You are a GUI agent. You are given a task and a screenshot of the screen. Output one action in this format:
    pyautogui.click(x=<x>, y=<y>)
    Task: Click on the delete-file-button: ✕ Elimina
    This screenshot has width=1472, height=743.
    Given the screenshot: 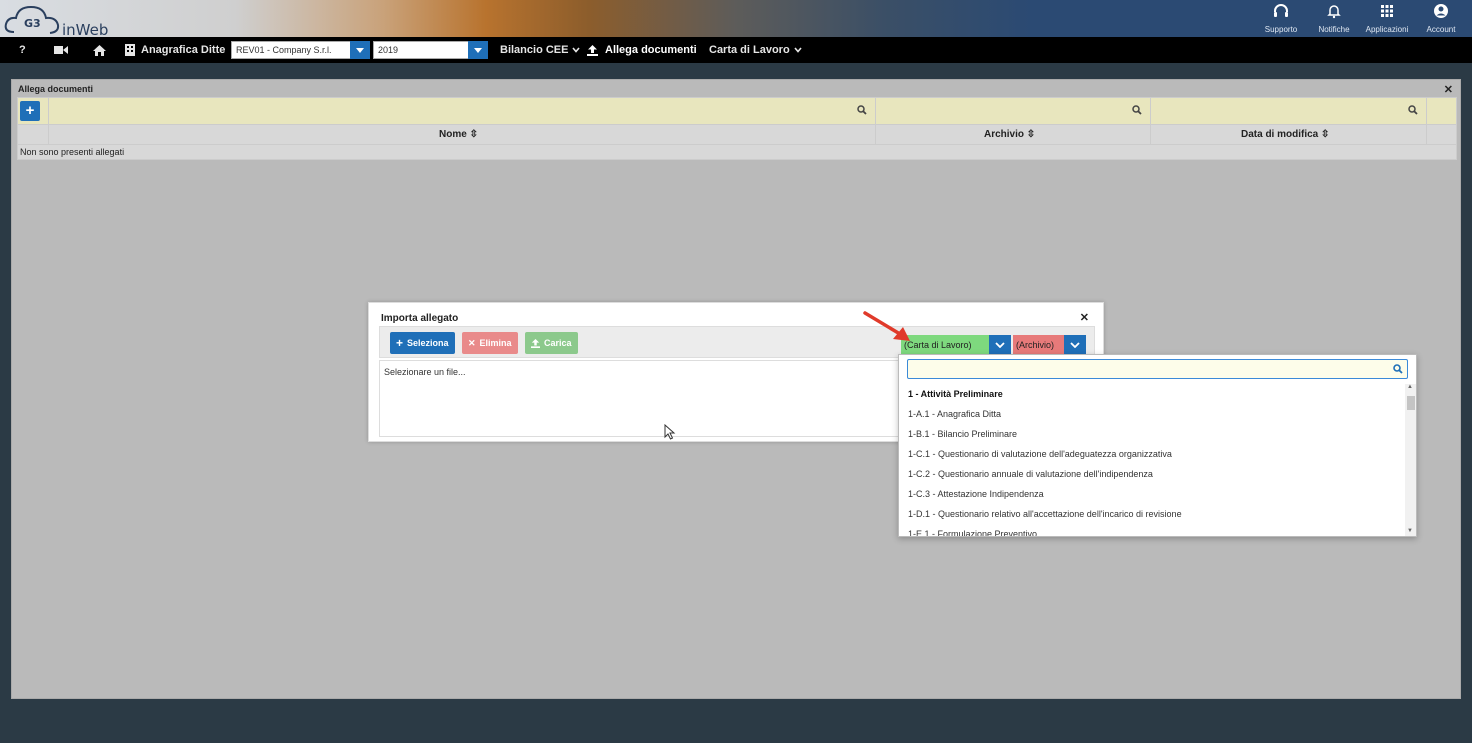 What is the action you would take?
    pyautogui.click(x=490, y=343)
    